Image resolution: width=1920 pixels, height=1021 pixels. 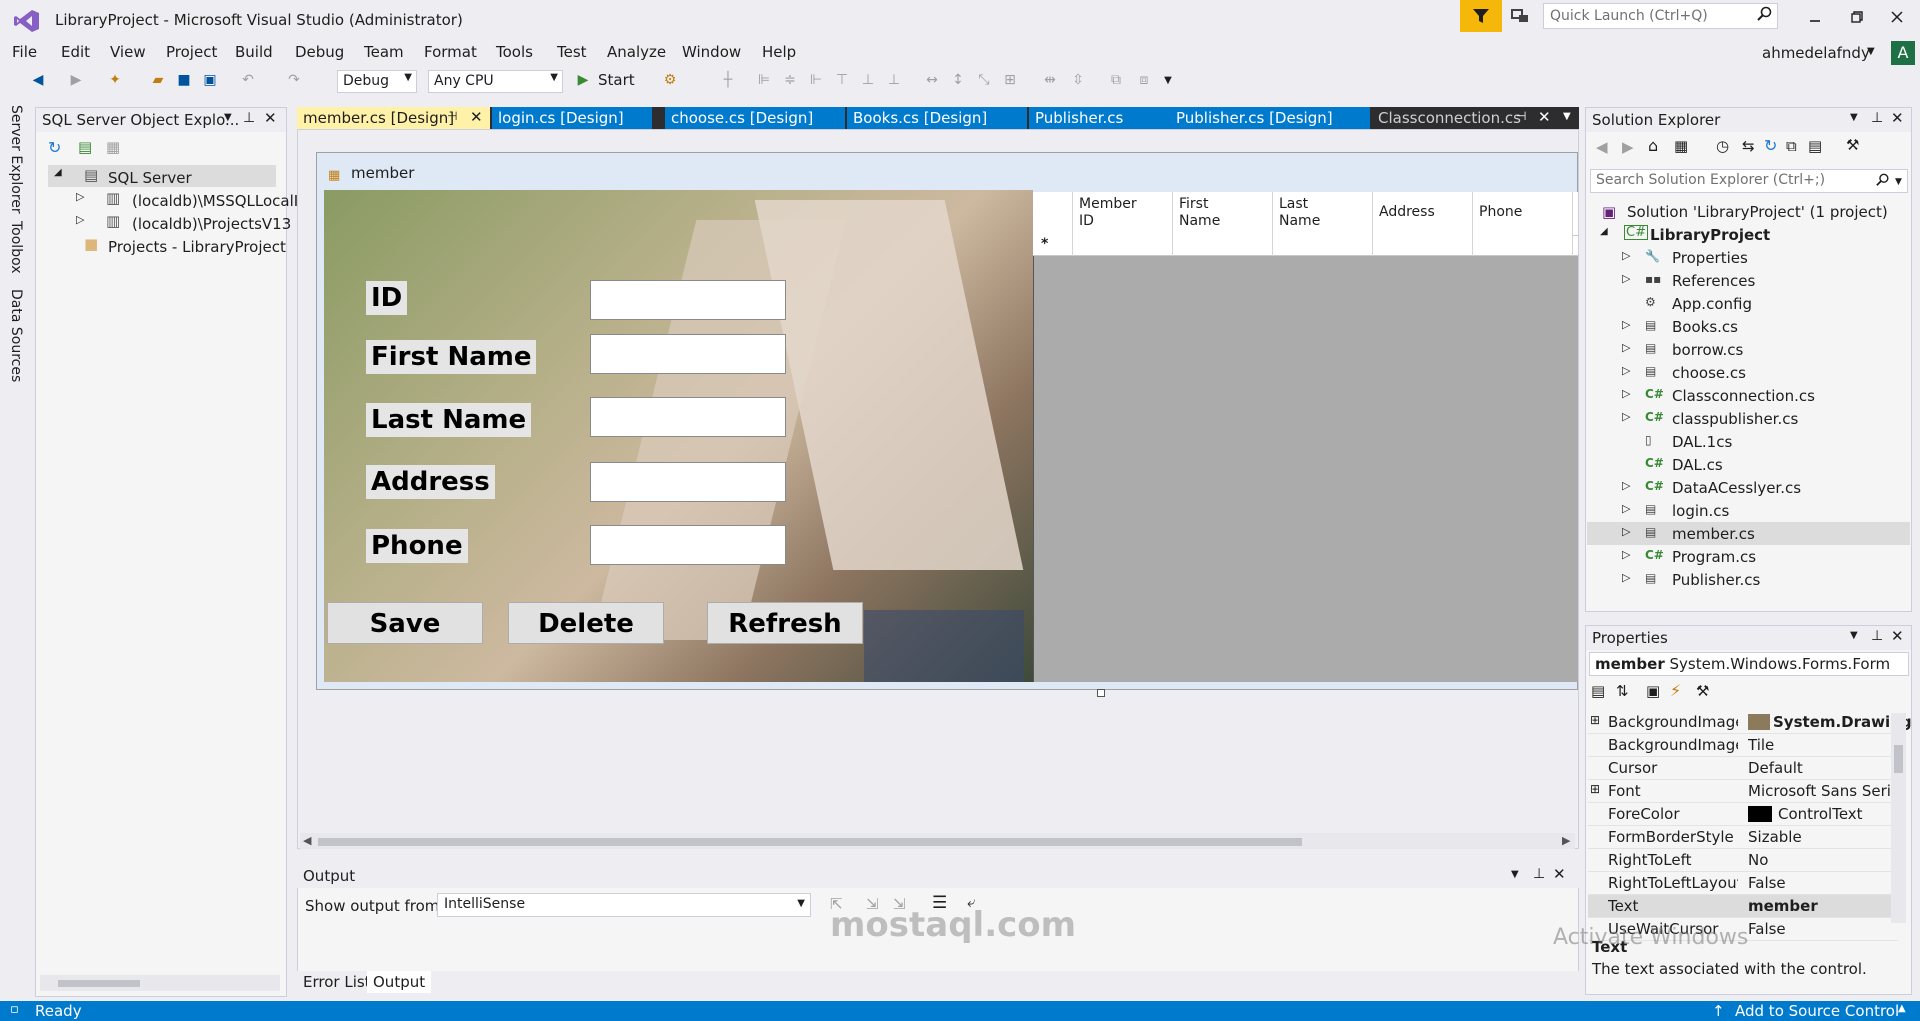 What do you see at coordinates (1223, 214) in the screenshot?
I see `column-header-first-name: First Name` at bounding box center [1223, 214].